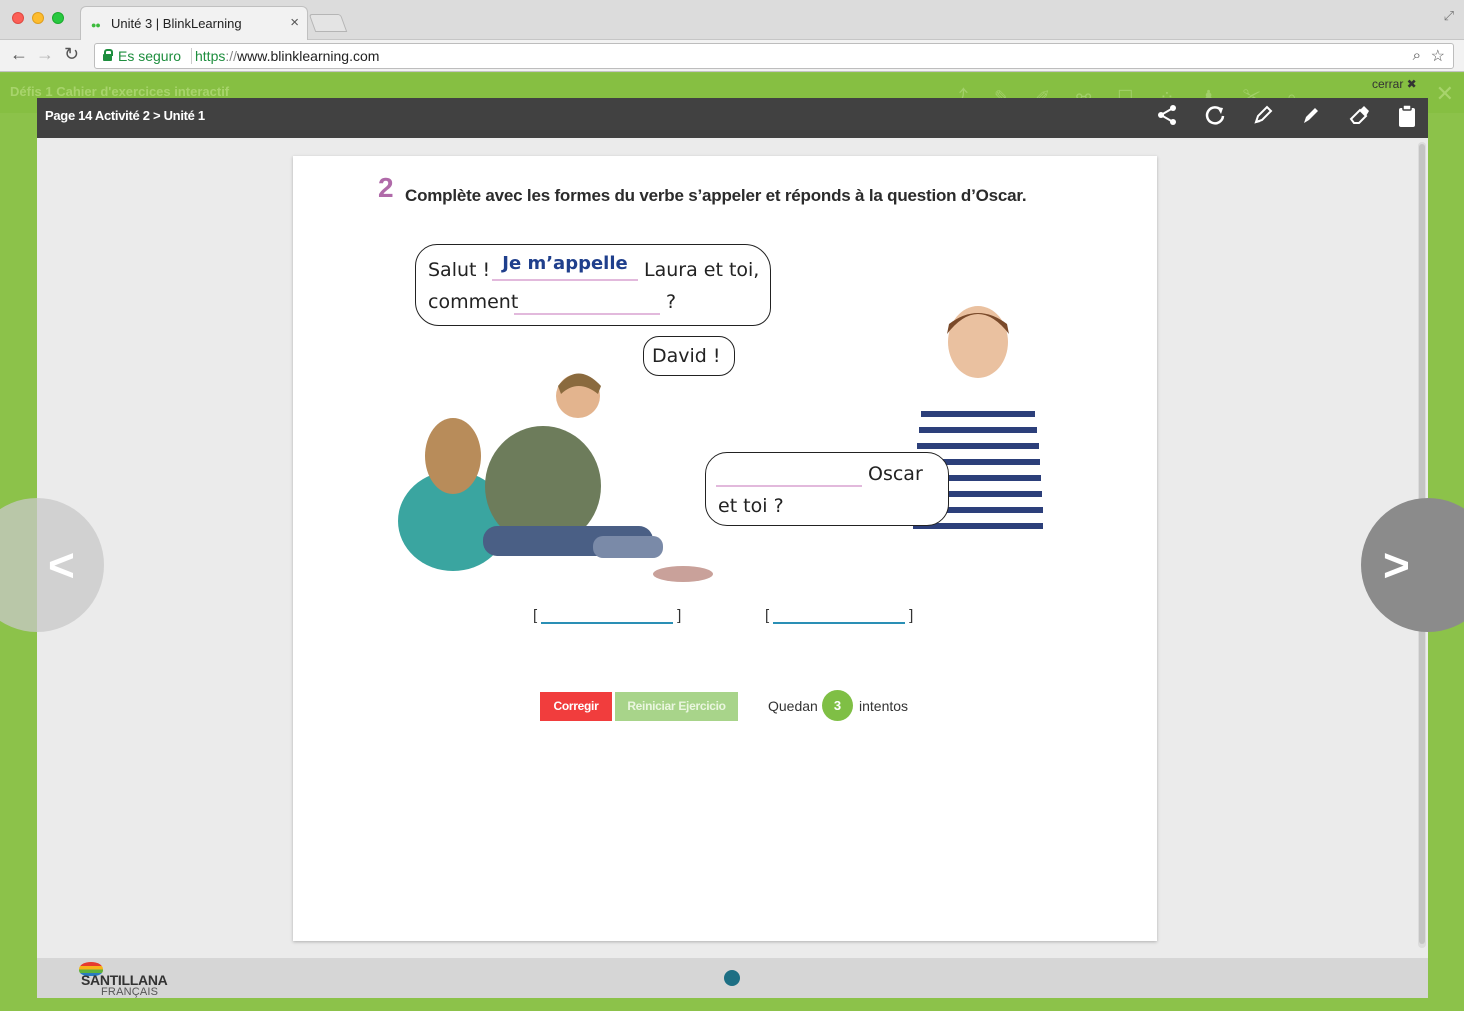 Image resolution: width=1464 pixels, height=1011 pixels. What do you see at coordinates (19, 54) in the screenshot?
I see `back-arrow-icon: ←` at bounding box center [19, 54].